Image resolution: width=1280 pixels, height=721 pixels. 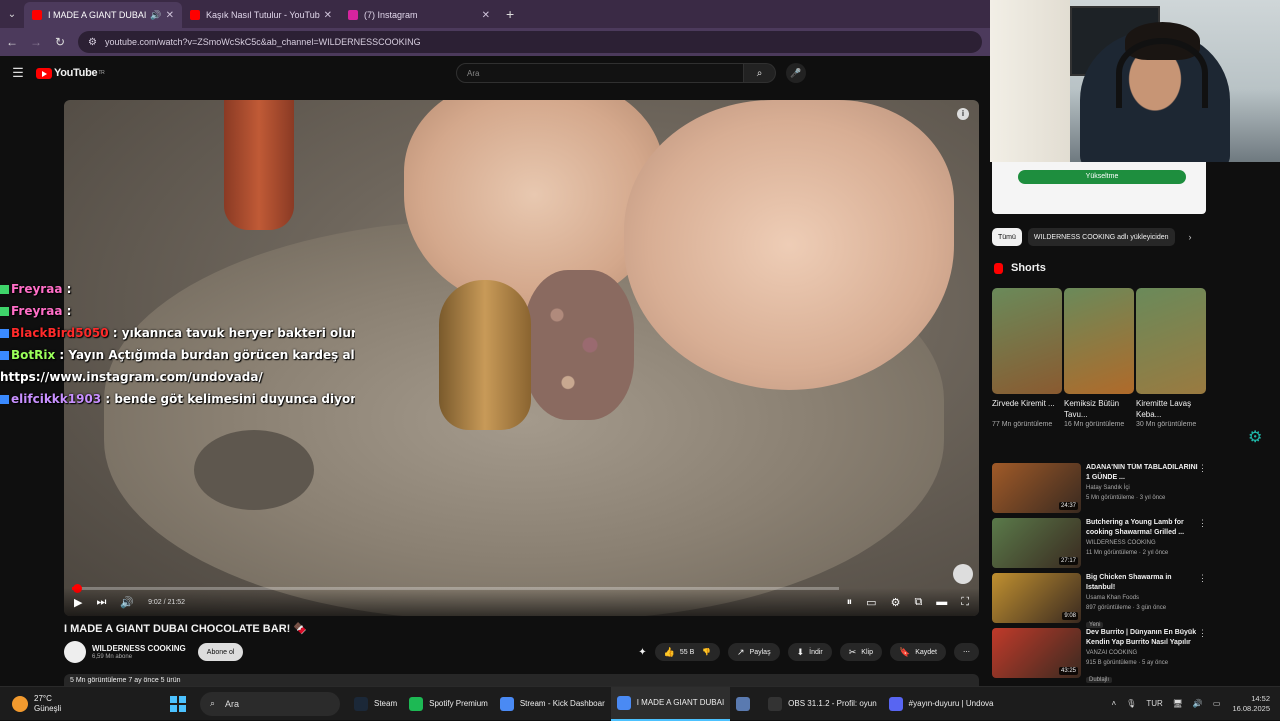 What do you see at coordinates (1154, 703) in the screenshot?
I see `language-indicator: TUR` at bounding box center [1154, 703].